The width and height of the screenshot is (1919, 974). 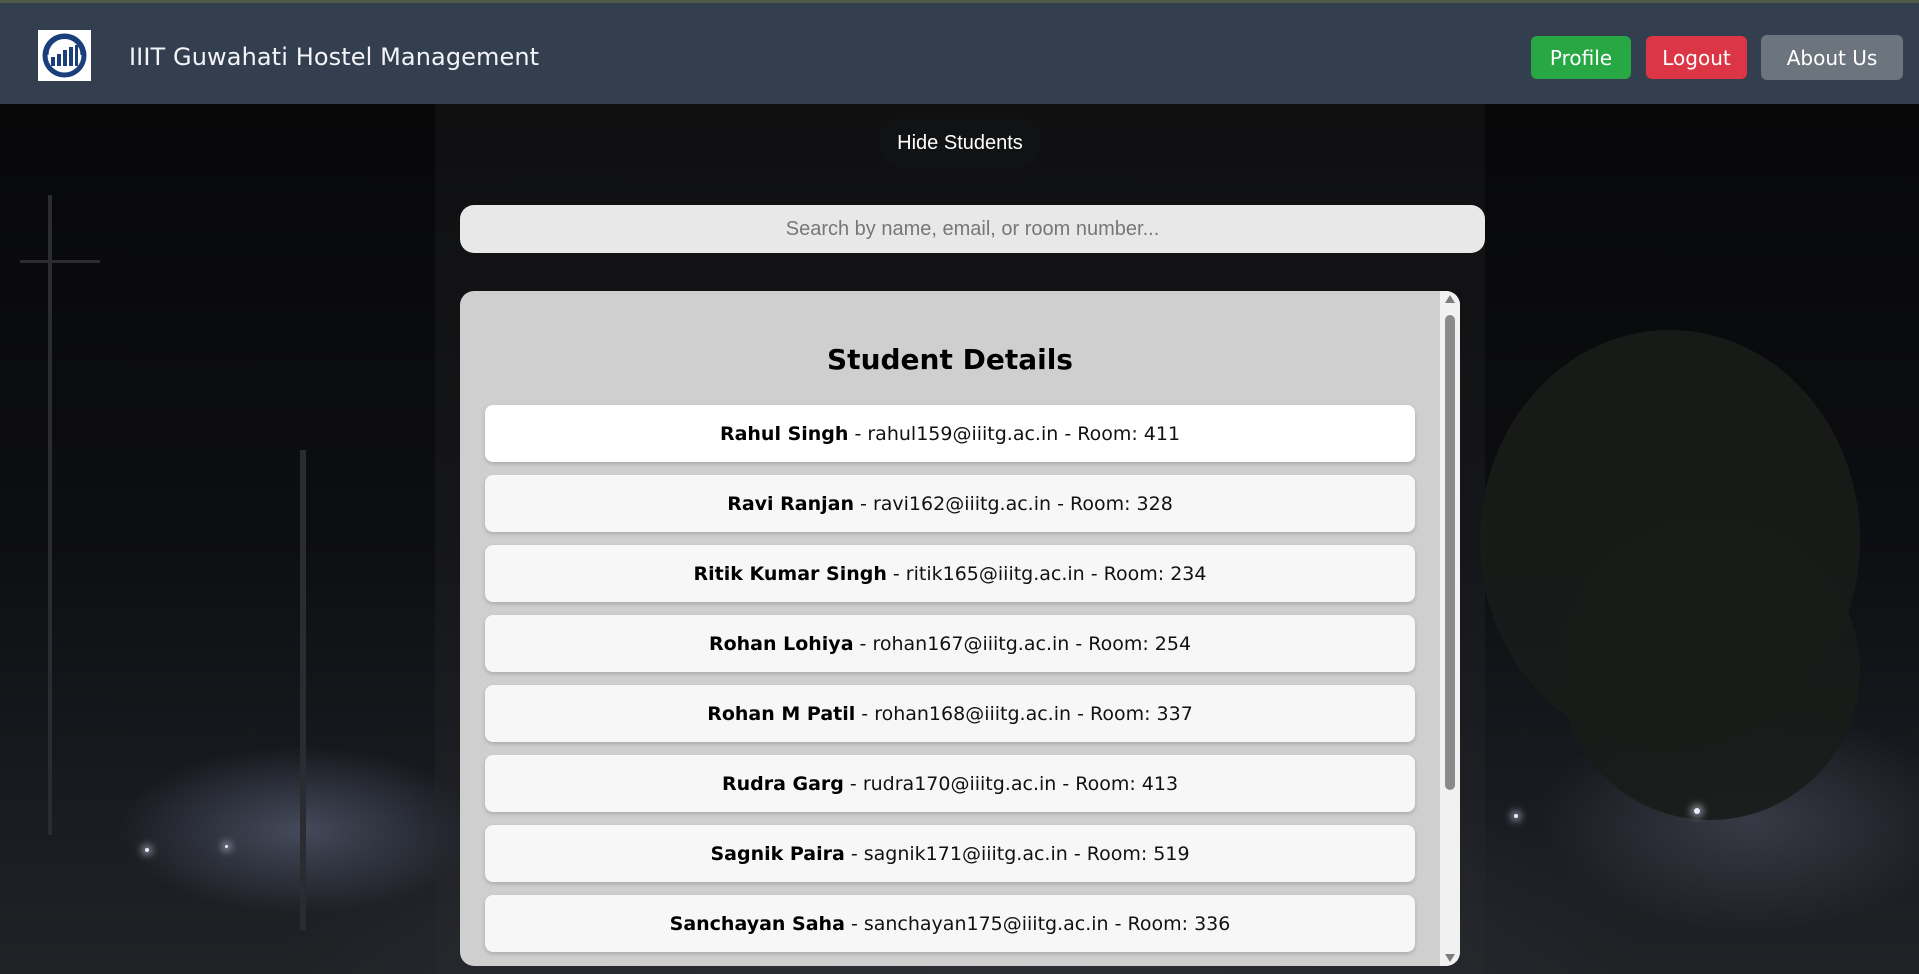 What do you see at coordinates (1450, 552) in the screenshot?
I see `scroll-thumb` at bounding box center [1450, 552].